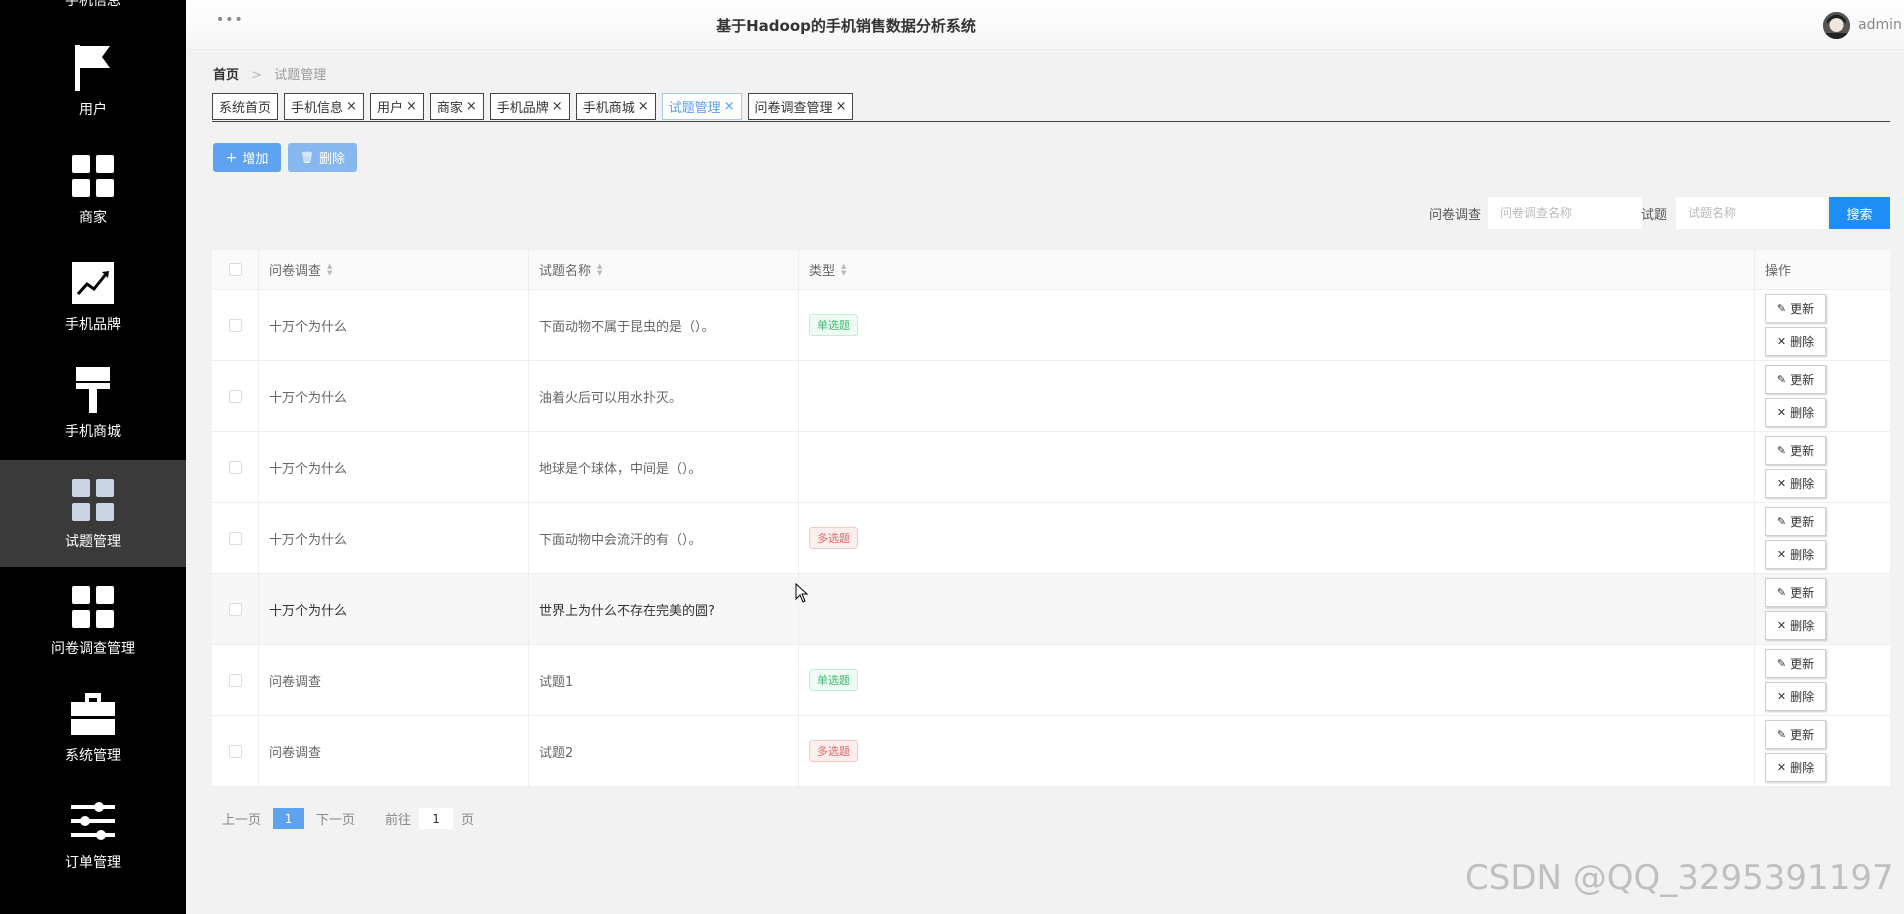 This screenshot has width=1904, height=914. What do you see at coordinates (93, 620) in the screenshot?
I see `sidebar-item-survey-management: 问卷调查管理` at bounding box center [93, 620].